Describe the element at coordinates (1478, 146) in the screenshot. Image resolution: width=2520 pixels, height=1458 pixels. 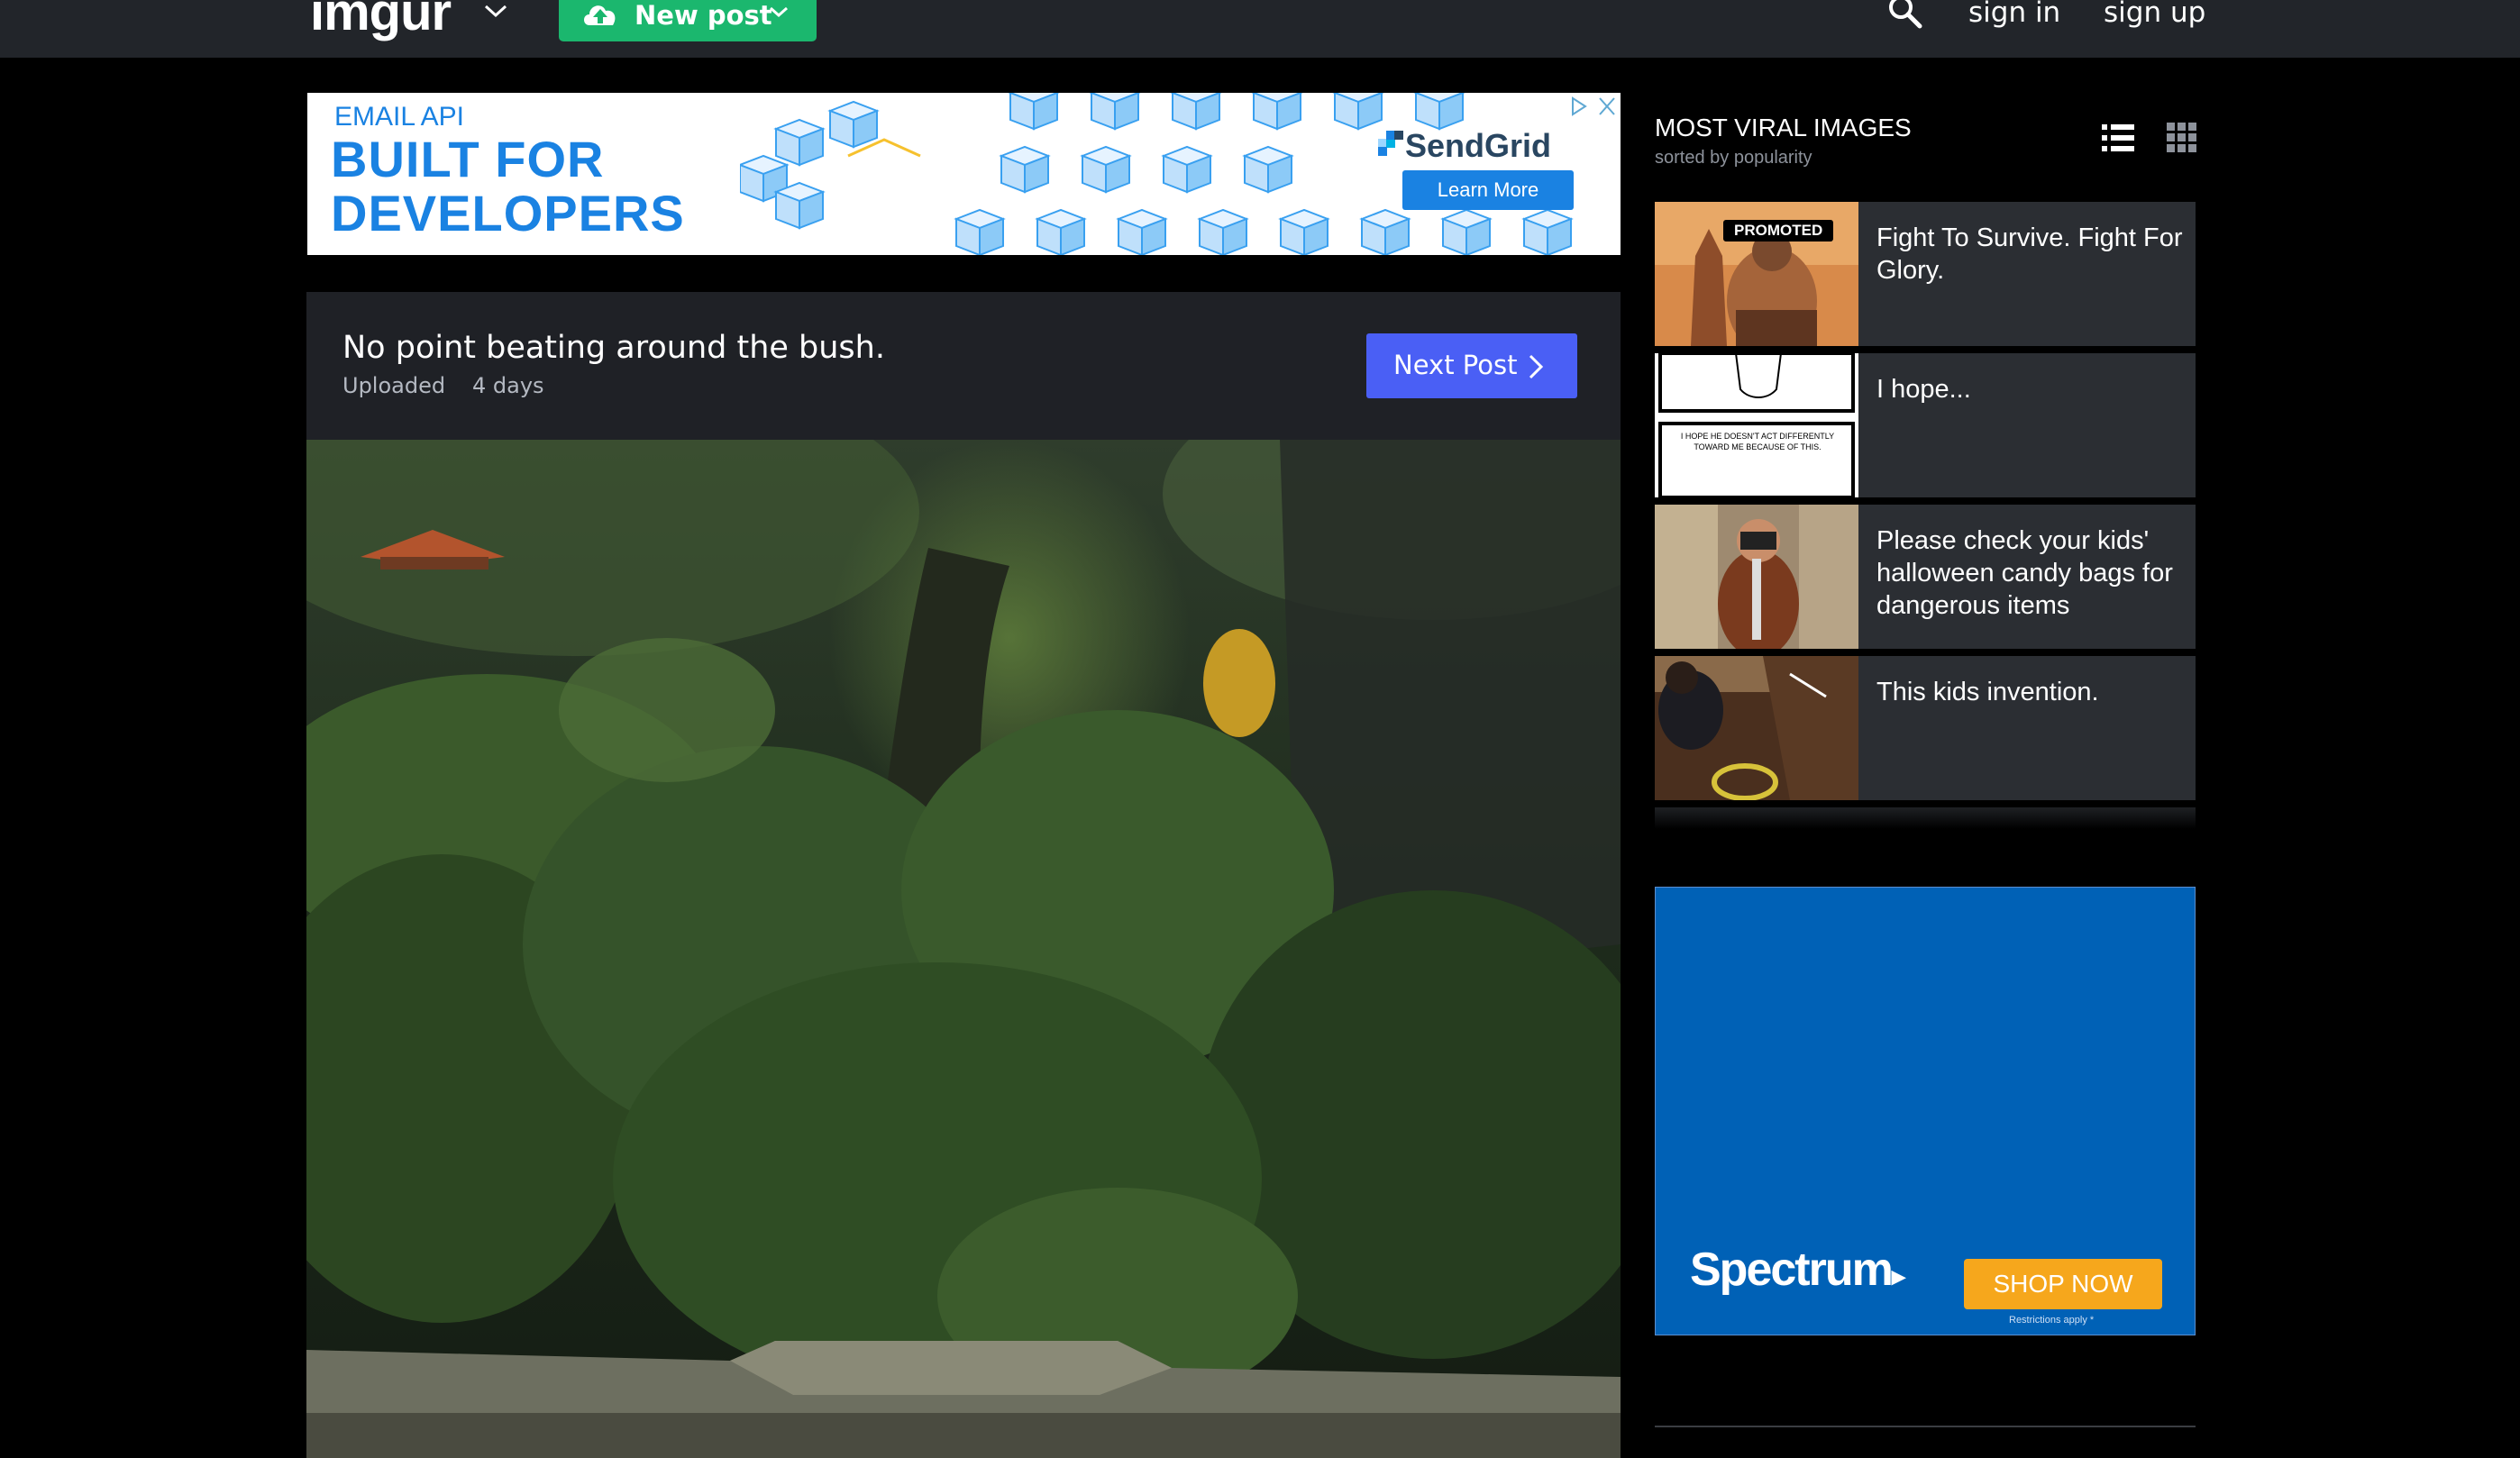
I see `ad-brand: SendGrid` at that location.